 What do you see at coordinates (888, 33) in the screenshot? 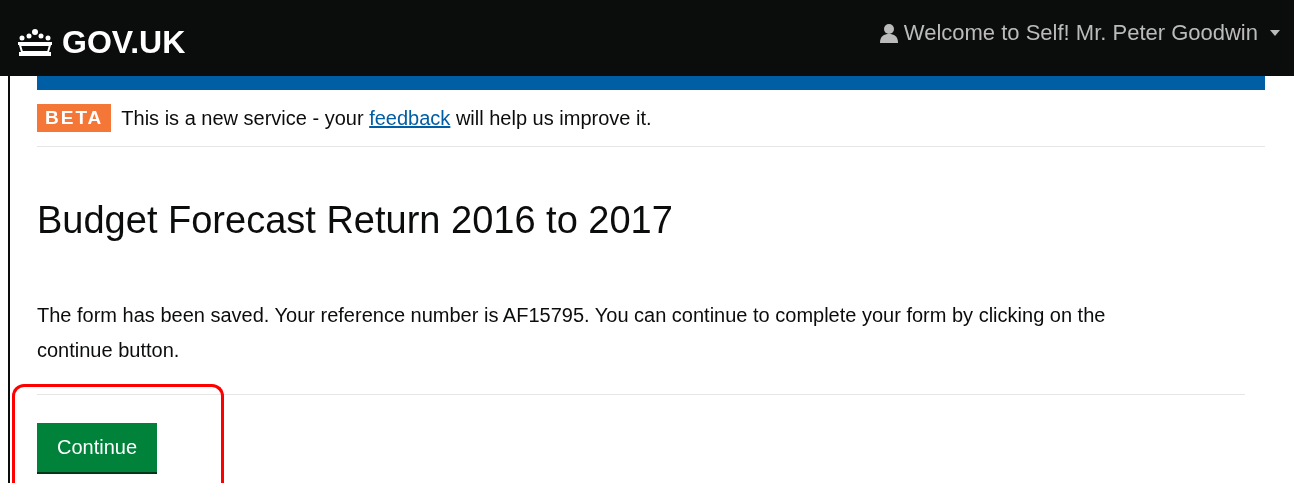
I see `user-icon` at bounding box center [888, 33].